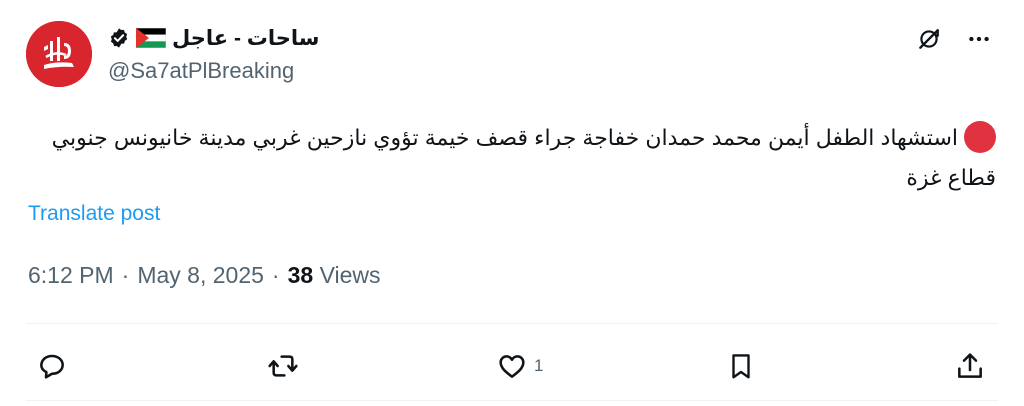  Describe the element at coordinates (350, 275) in the screenshot. I see `views-label: Views` at that location.